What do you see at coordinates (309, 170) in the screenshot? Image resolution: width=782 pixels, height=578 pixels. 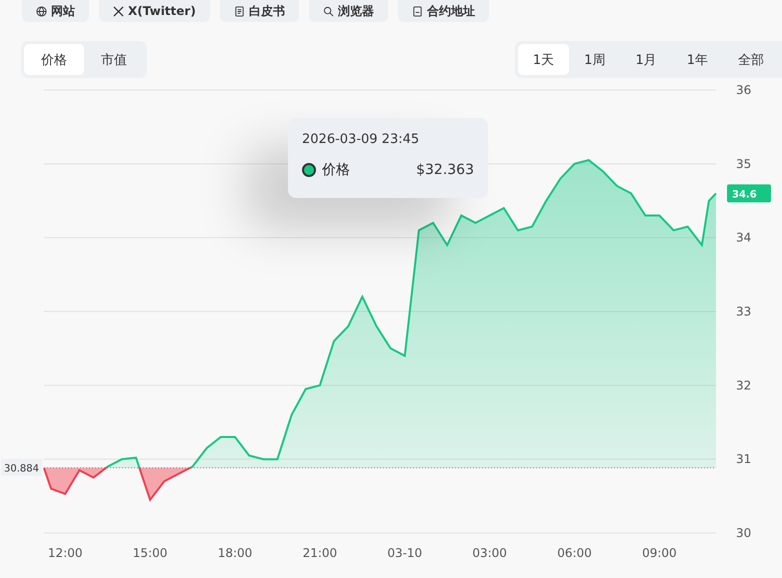 I see `series-dot-icon` at bounding box center [309, 170].